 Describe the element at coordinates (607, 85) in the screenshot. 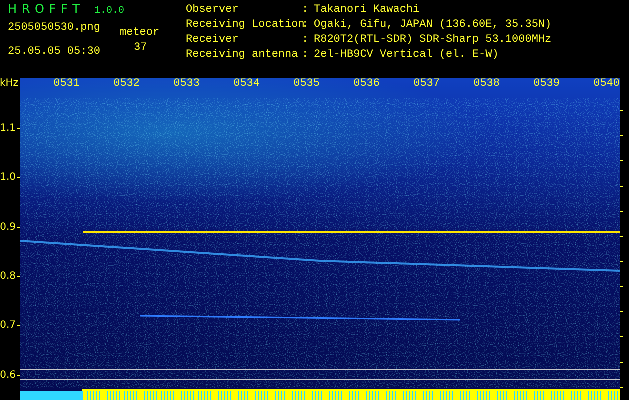

I see `time-label: 0540` at that location.